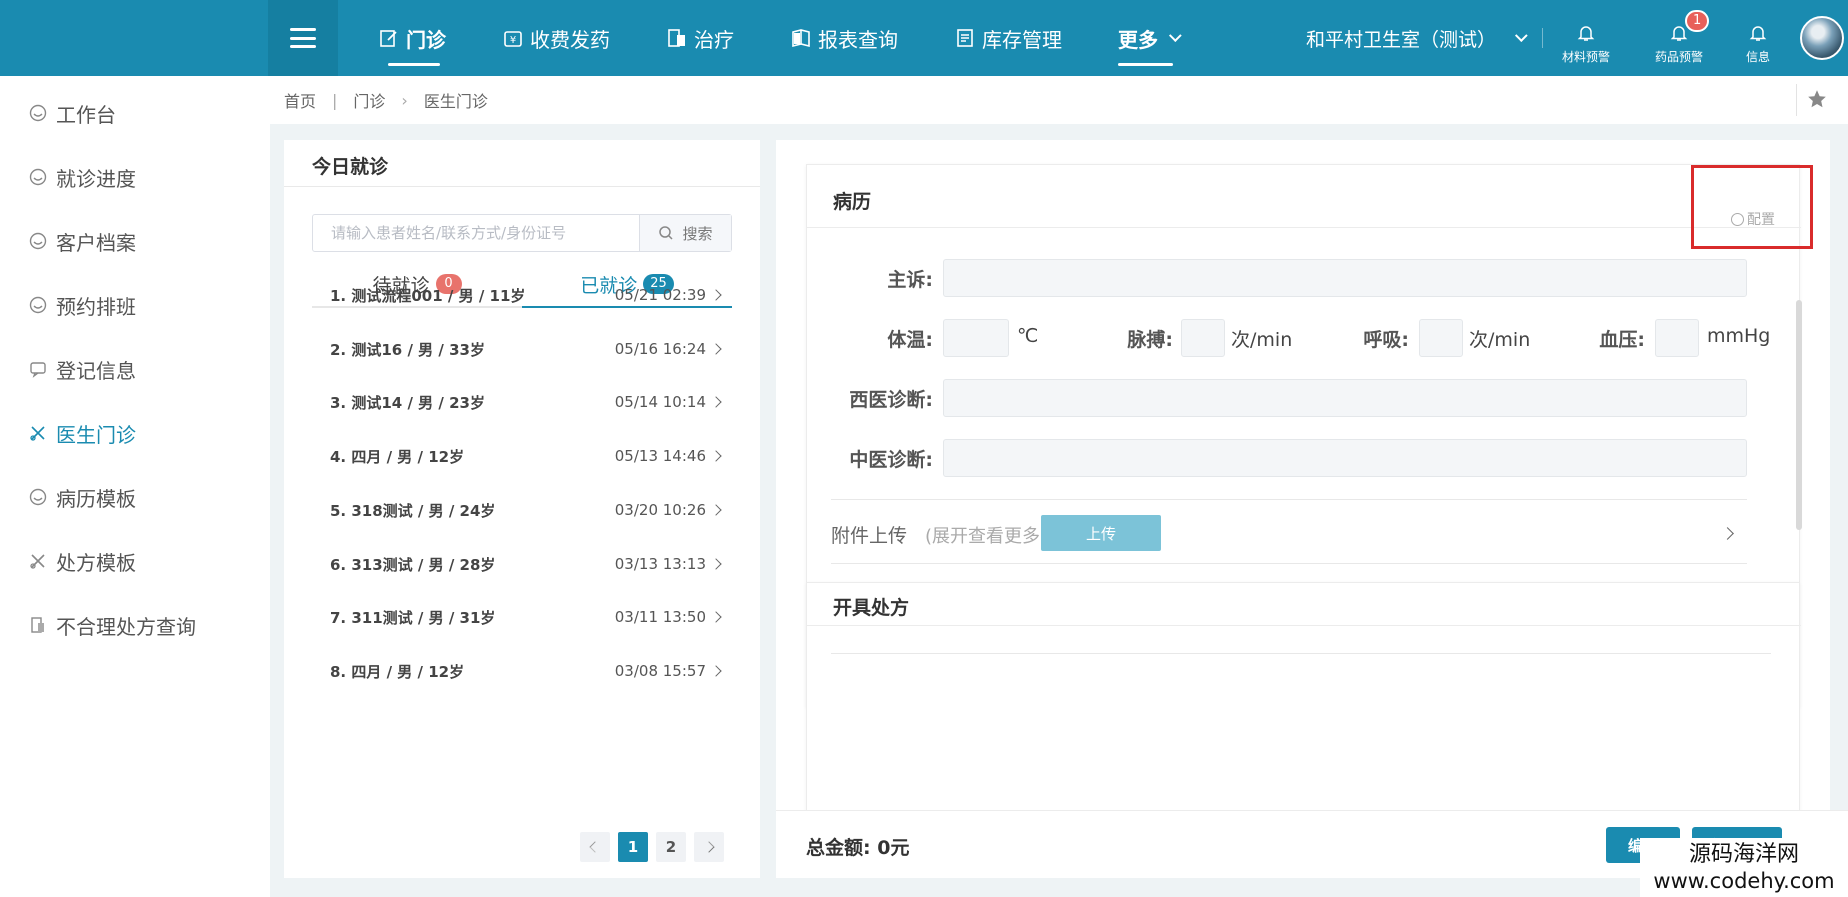  I want to click on respiration-input, so click(1441, 338).